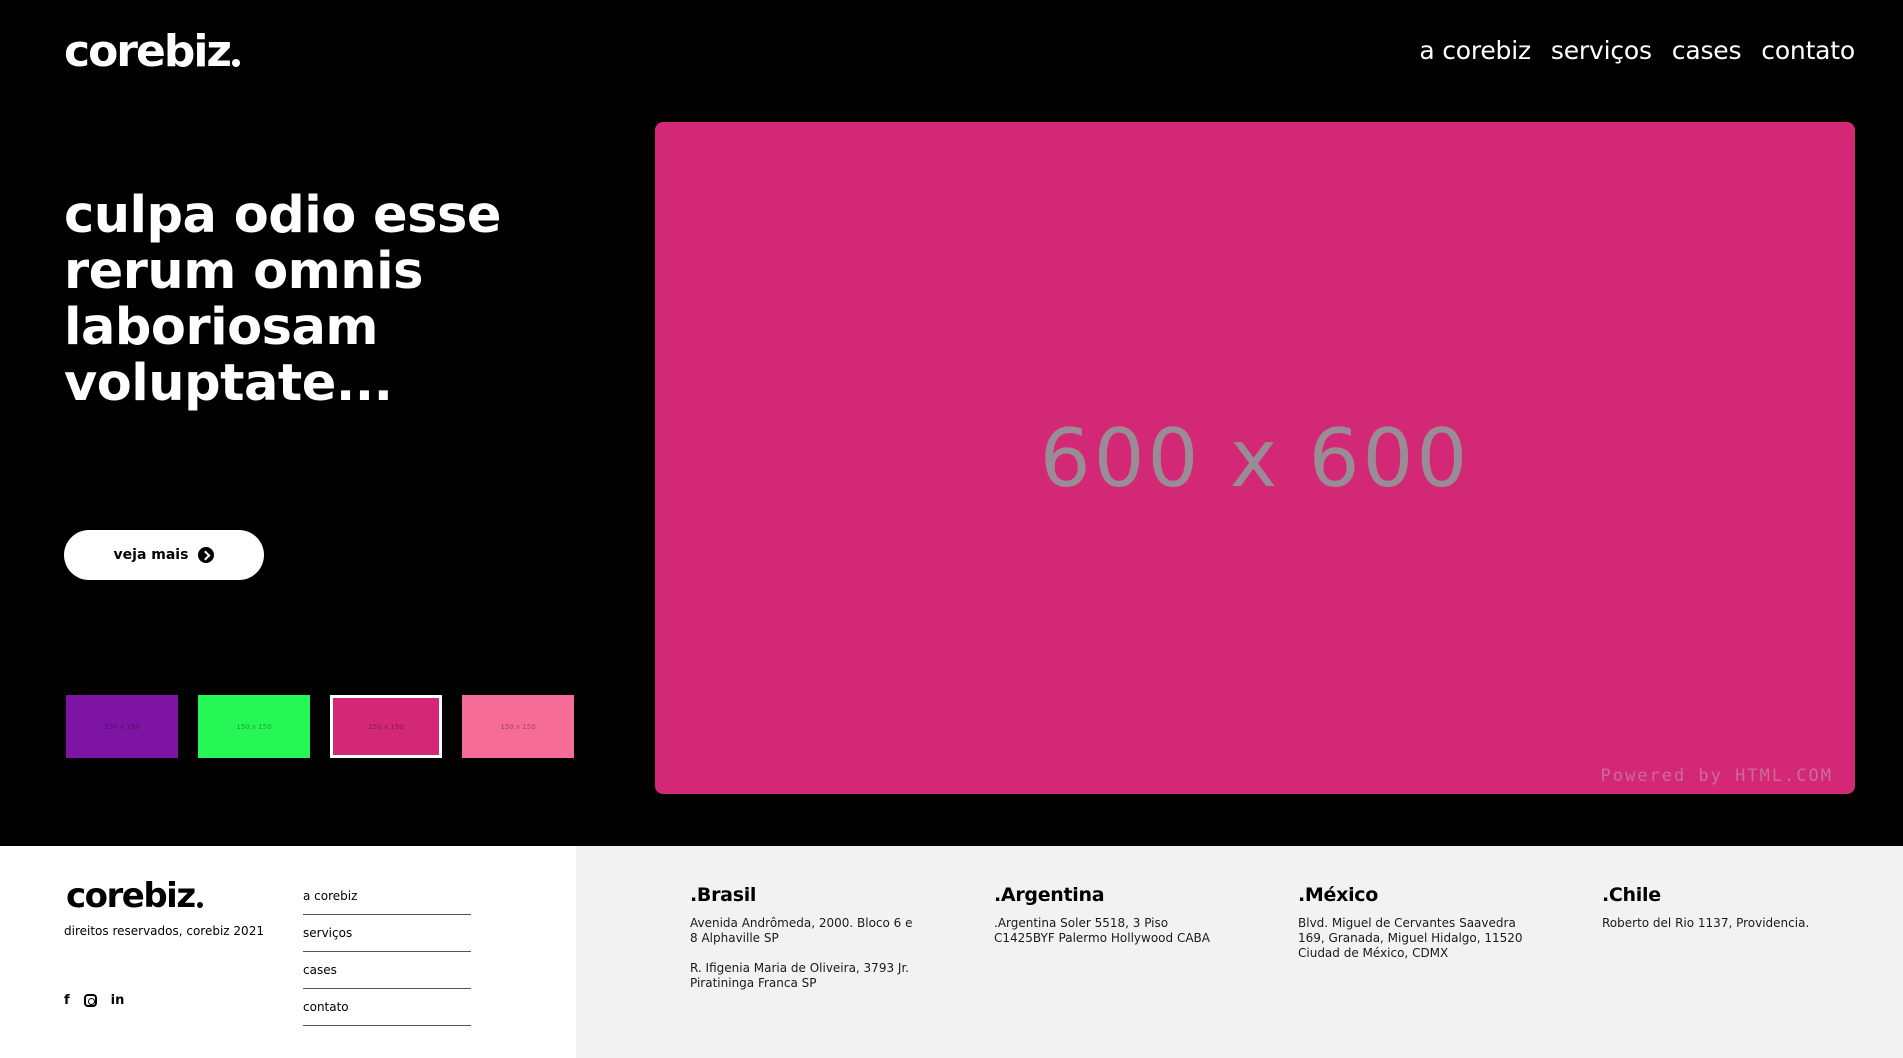 This screenshot has width=1903, height=1058. Describe the element at coordinates (387, 970) in the screenshot. I see `footer-link-cases: cases` at that location.